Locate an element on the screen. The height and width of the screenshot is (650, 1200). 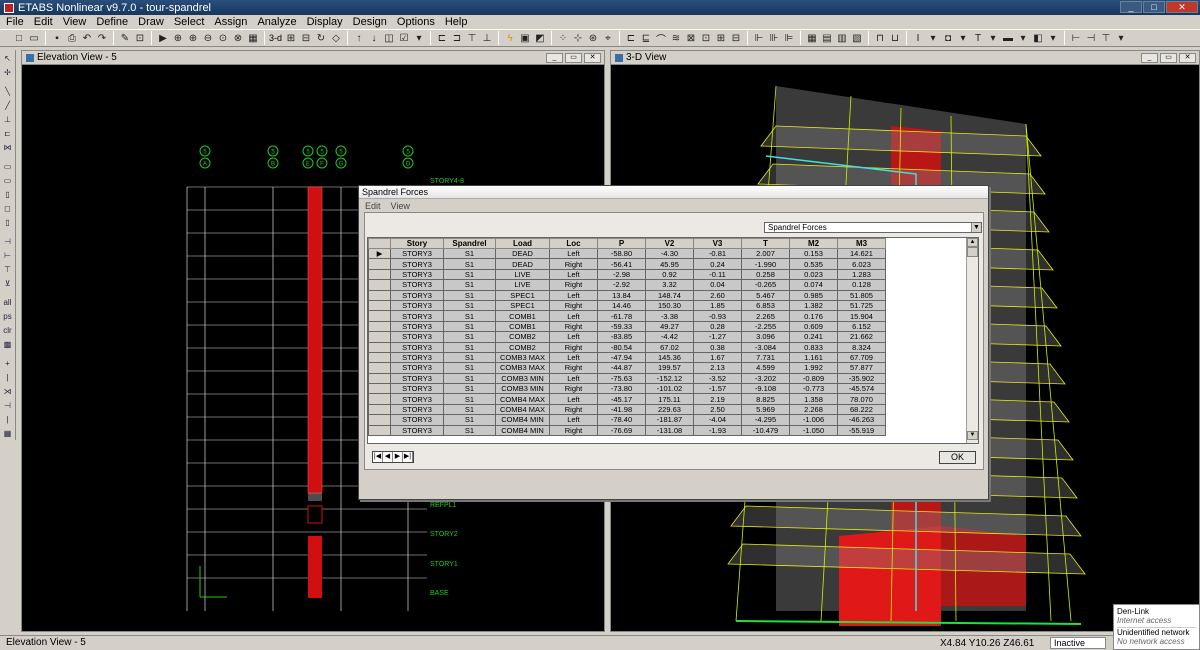
show-curves-icon: ⊞ is located at coordinates (721, 38).